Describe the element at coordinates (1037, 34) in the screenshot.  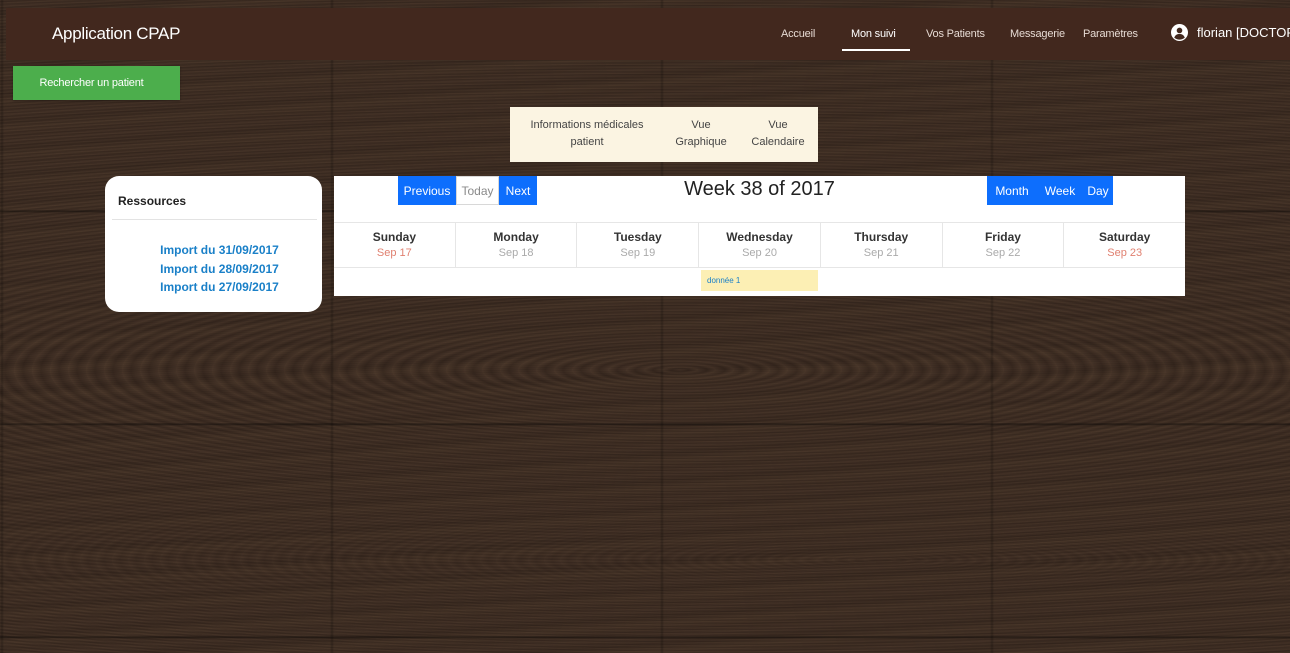
I see `nav-link-messagerie: Messagerie` at that location.